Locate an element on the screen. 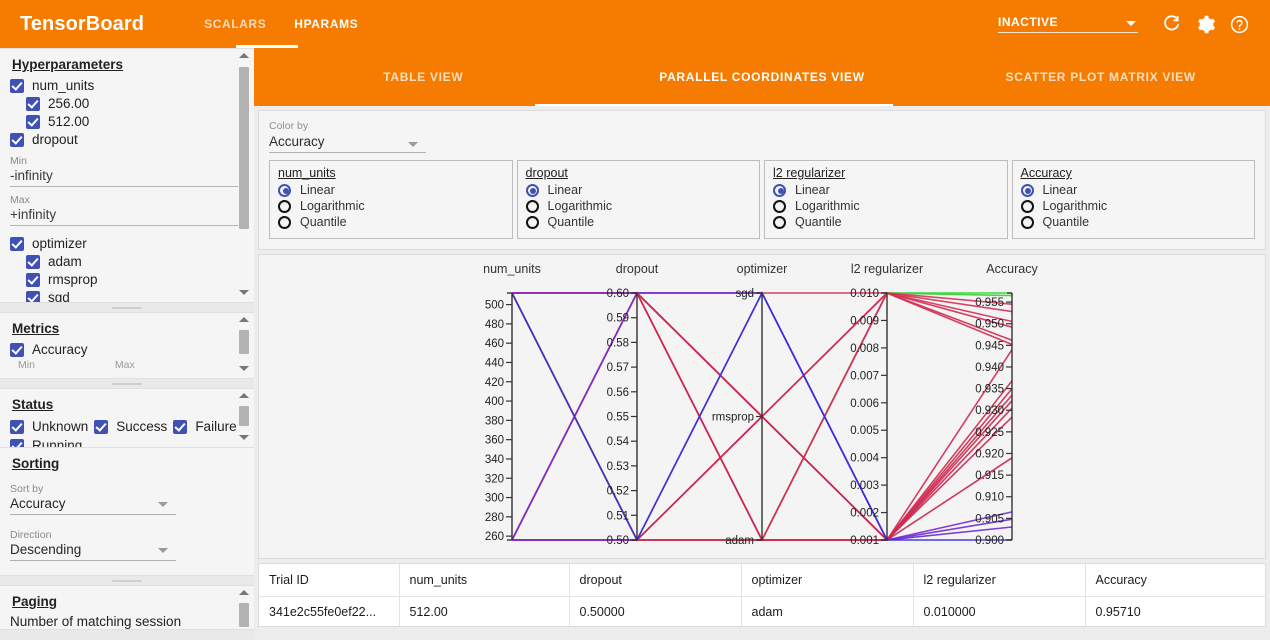 This screenshot has width=1270, height=640. tab-table-view: TABLE VIEW is located at coordinates (423, 77).